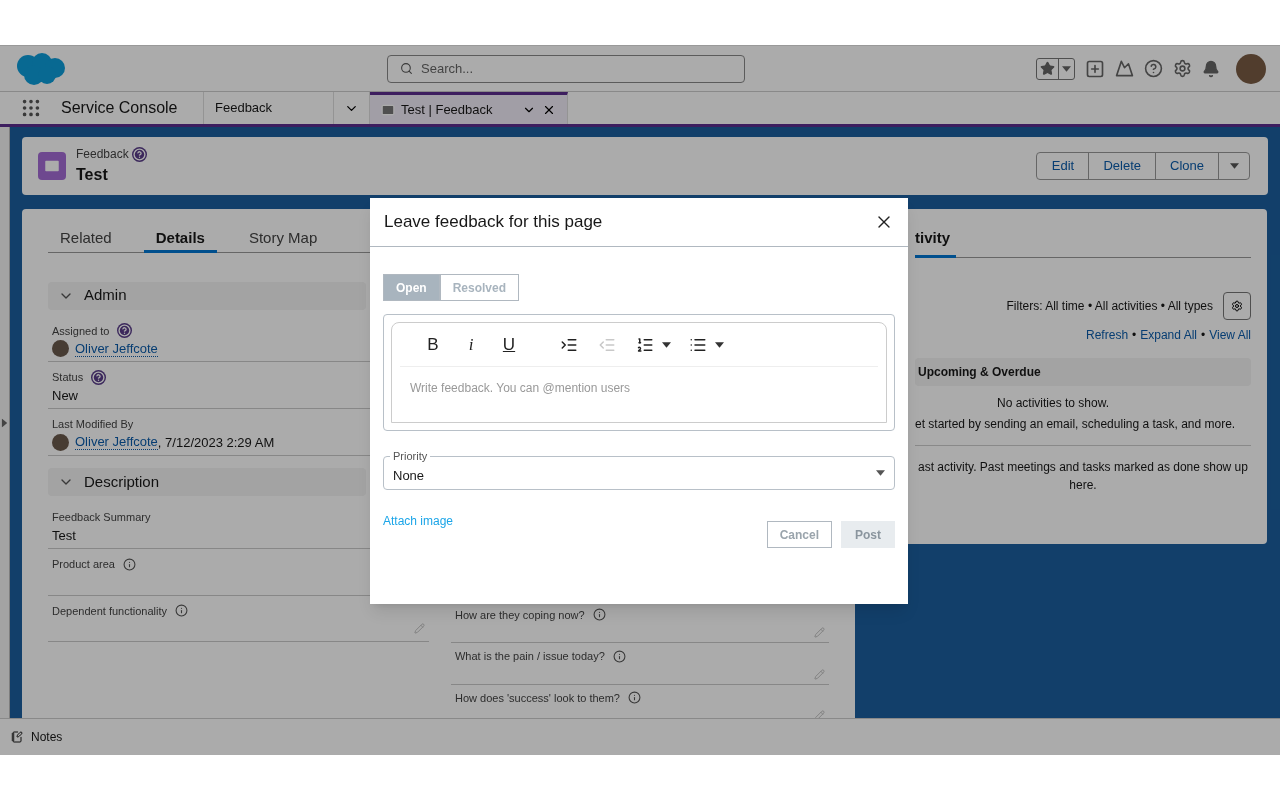  Describe the element at coordinates (433, 344) in the screenshot. I see `bold-button: B` at that location.